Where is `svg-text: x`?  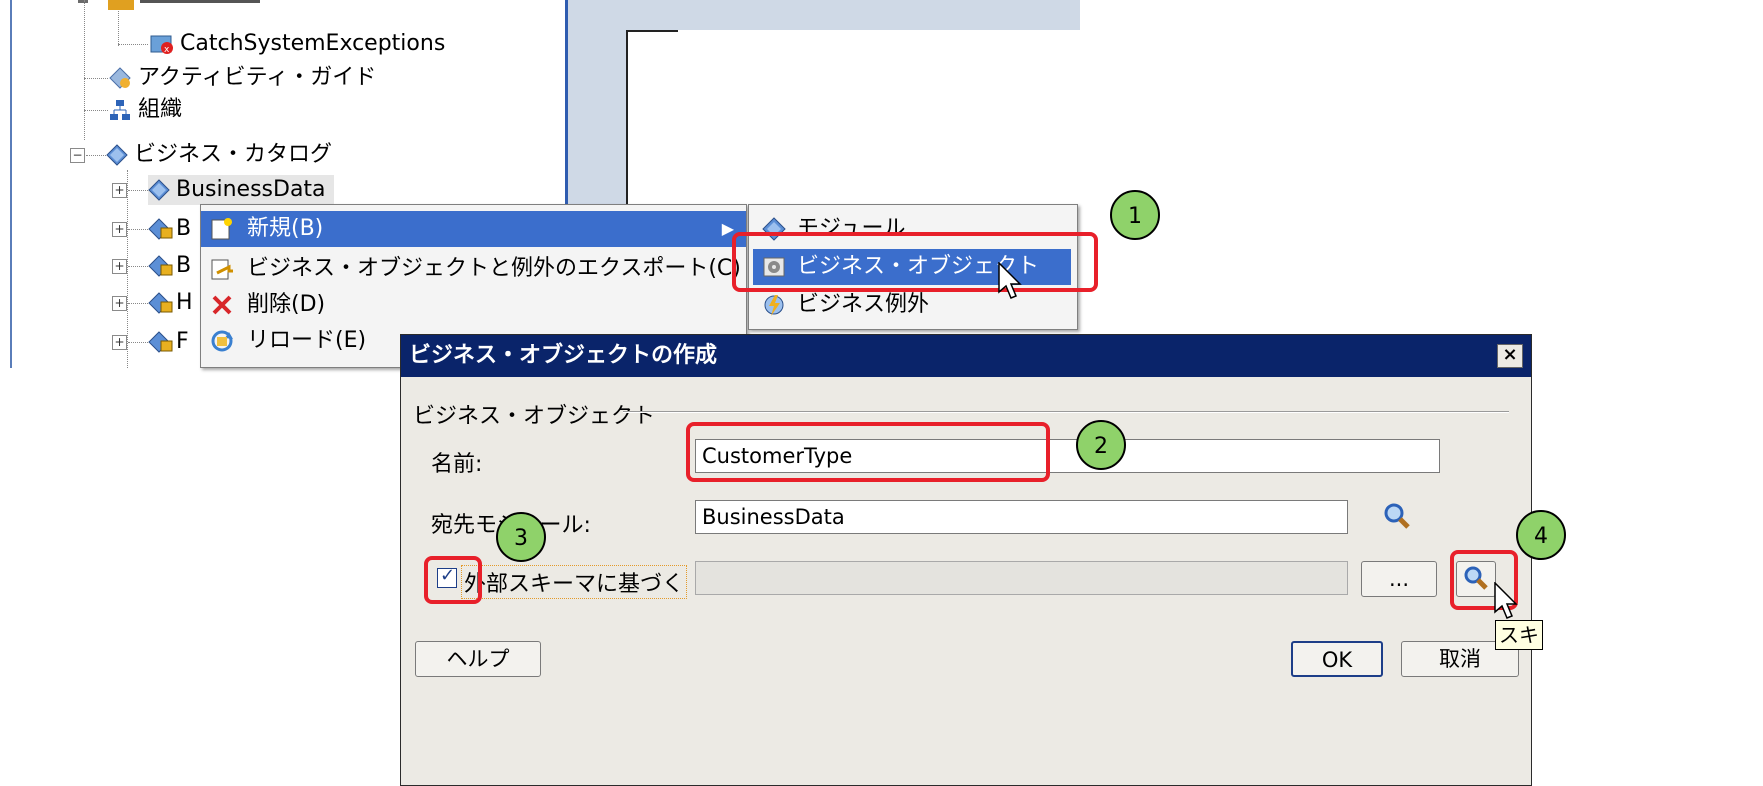
svg-text: x is located at coordinates (167, 50).